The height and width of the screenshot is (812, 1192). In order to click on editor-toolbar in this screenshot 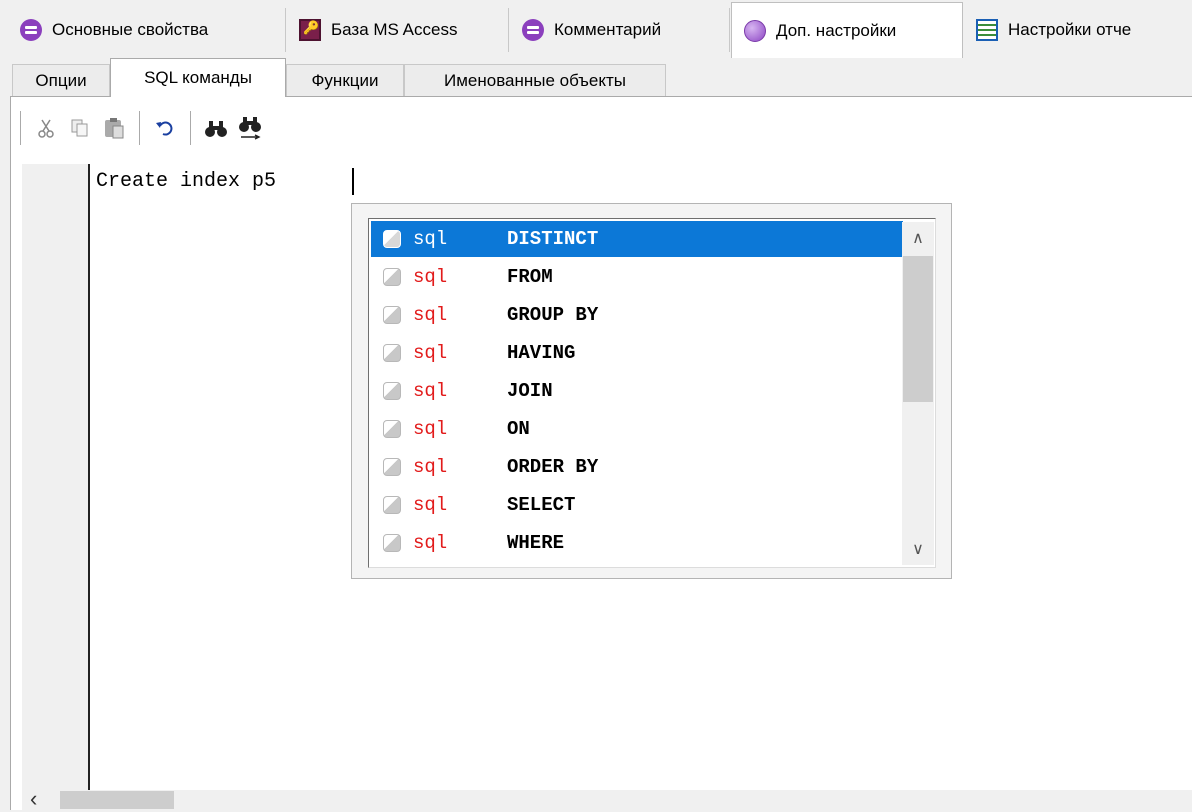, I will do `click(597, 128)`.